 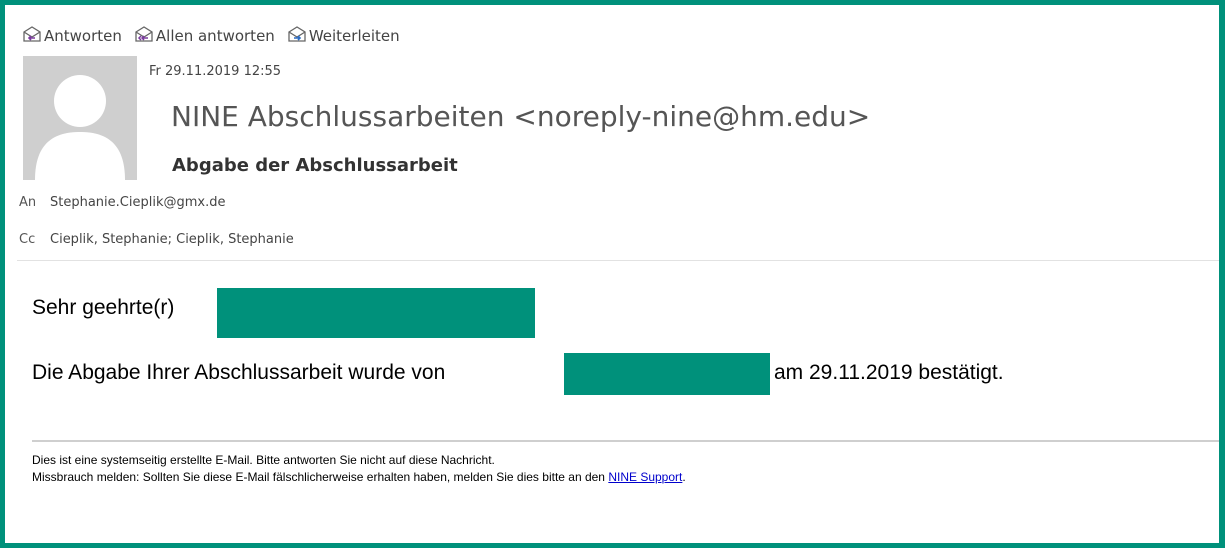 I want to click on sent-date: Fr 29.11.2019 12:55, so click(x=215, y=71).